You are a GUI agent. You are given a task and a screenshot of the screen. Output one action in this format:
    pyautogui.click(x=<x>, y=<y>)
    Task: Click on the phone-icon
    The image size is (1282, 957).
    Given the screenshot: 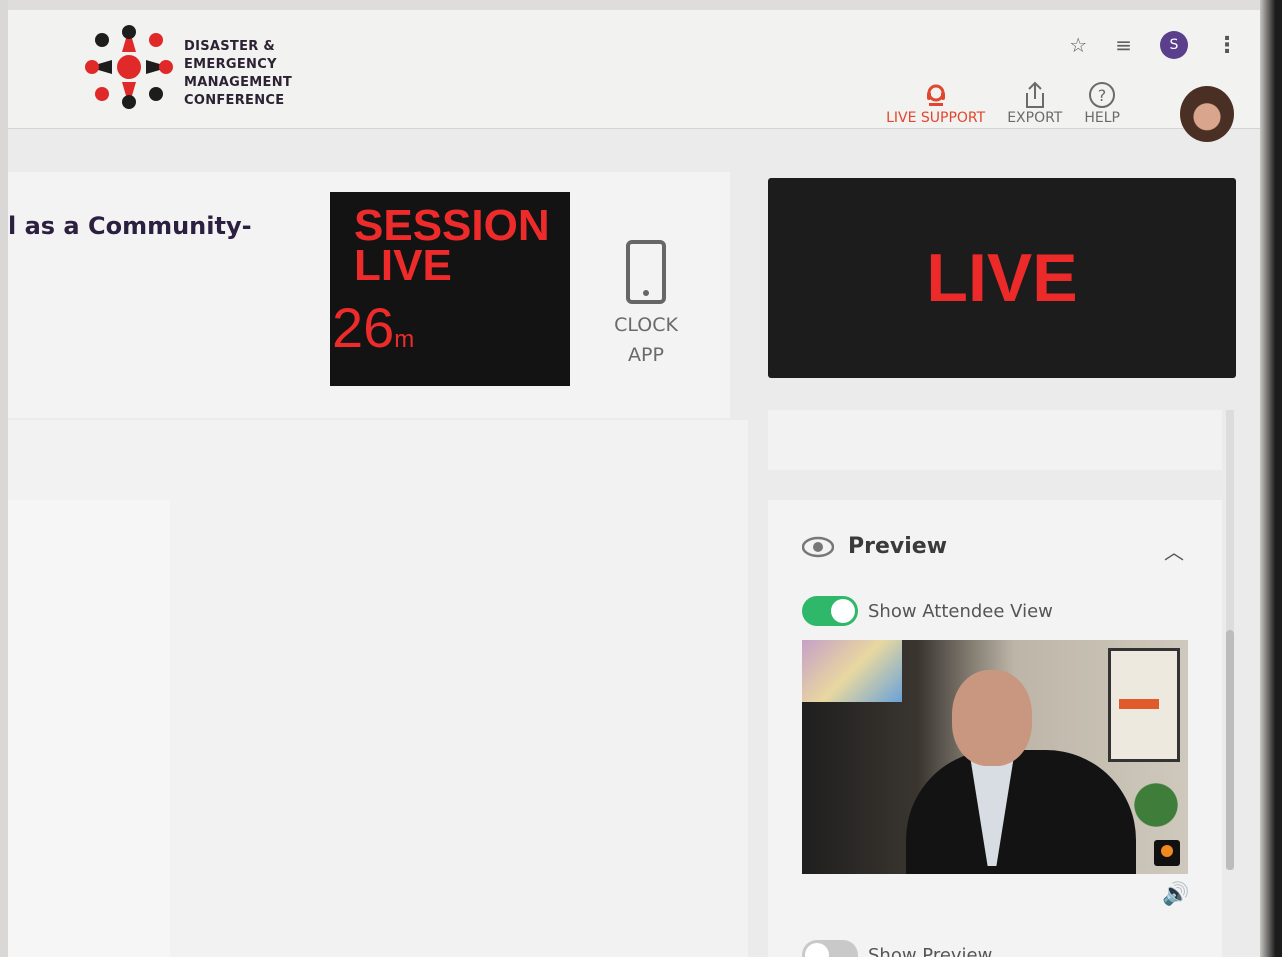 What is the action you would take?
    pyautogui.click(x=646, y=272)
    